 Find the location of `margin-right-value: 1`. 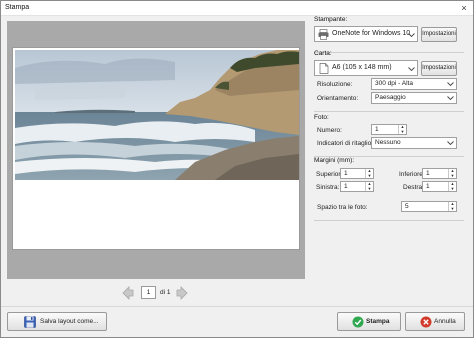

margin-right-value: 1 is located at coordinates (428, 186).